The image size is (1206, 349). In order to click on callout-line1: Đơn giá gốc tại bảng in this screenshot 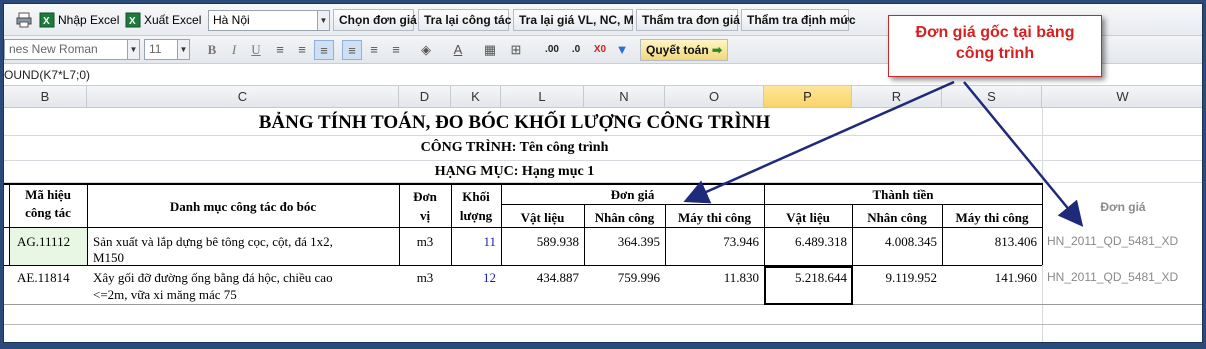, I will do `click(995, 32)`.